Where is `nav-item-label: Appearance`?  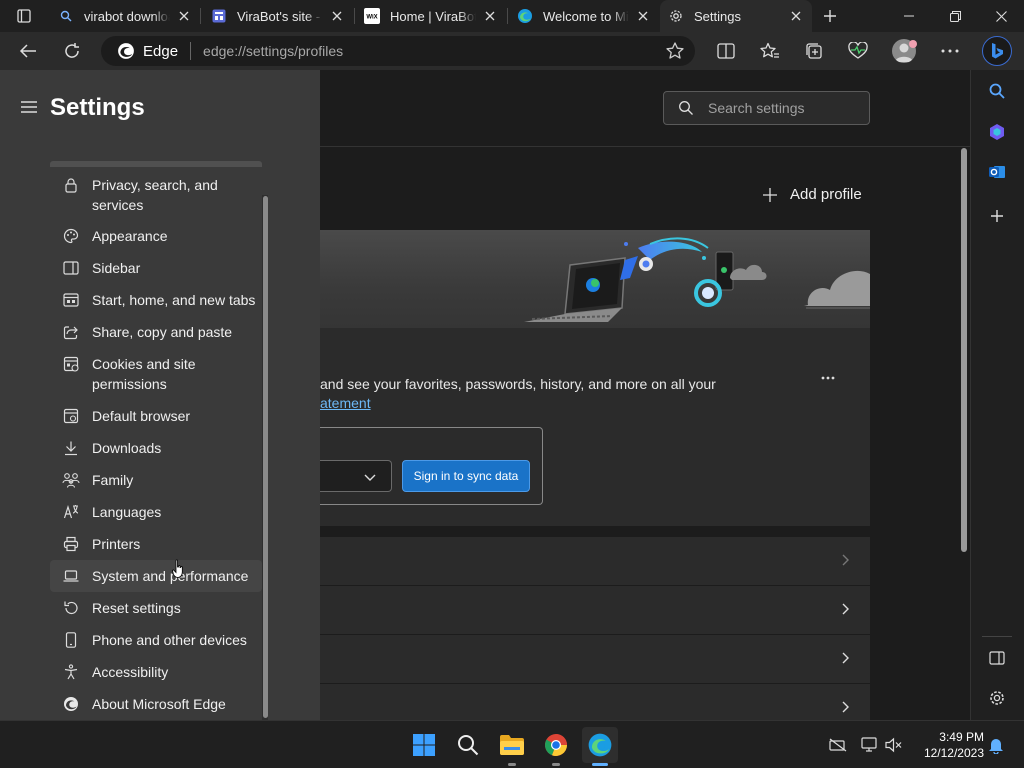
nav-item-label: Appearance is located at coordinates (130, 236).